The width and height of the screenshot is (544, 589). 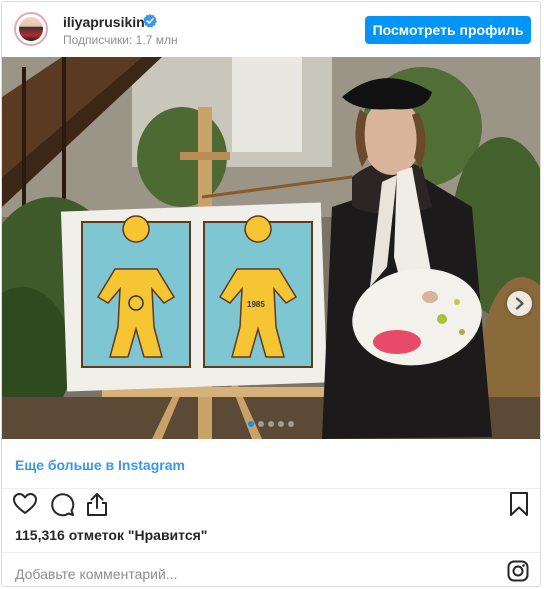 I want to click on more-row: Еще больше в Instagram, so click(x=271, y=464).